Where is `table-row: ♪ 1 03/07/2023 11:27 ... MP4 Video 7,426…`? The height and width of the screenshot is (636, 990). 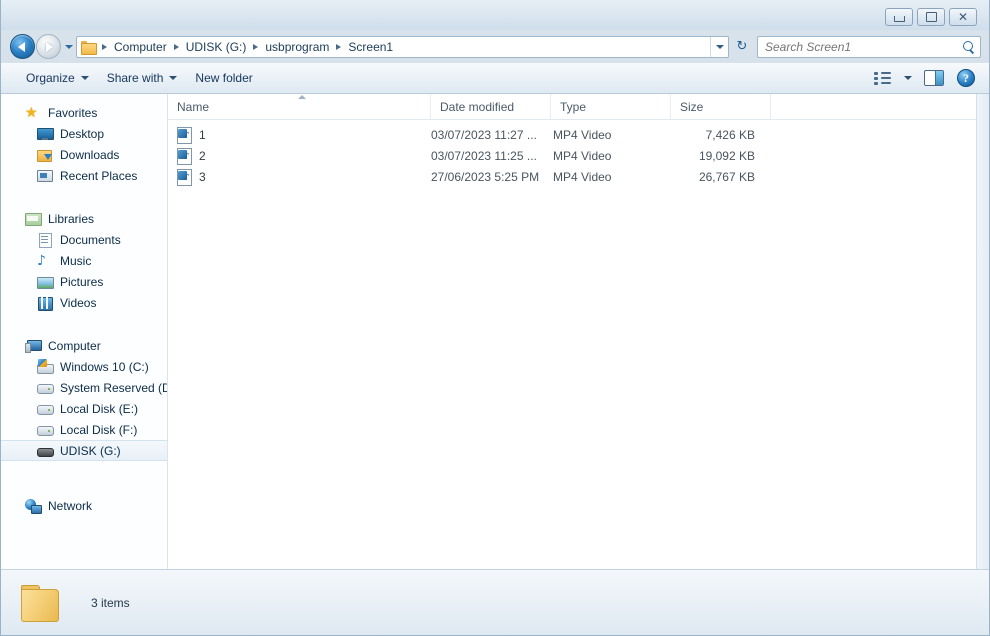 table-row: ♪ 1 03/07/2023 11:27 ... MP4 Video 7,426… is located at coordinates (572, 134).